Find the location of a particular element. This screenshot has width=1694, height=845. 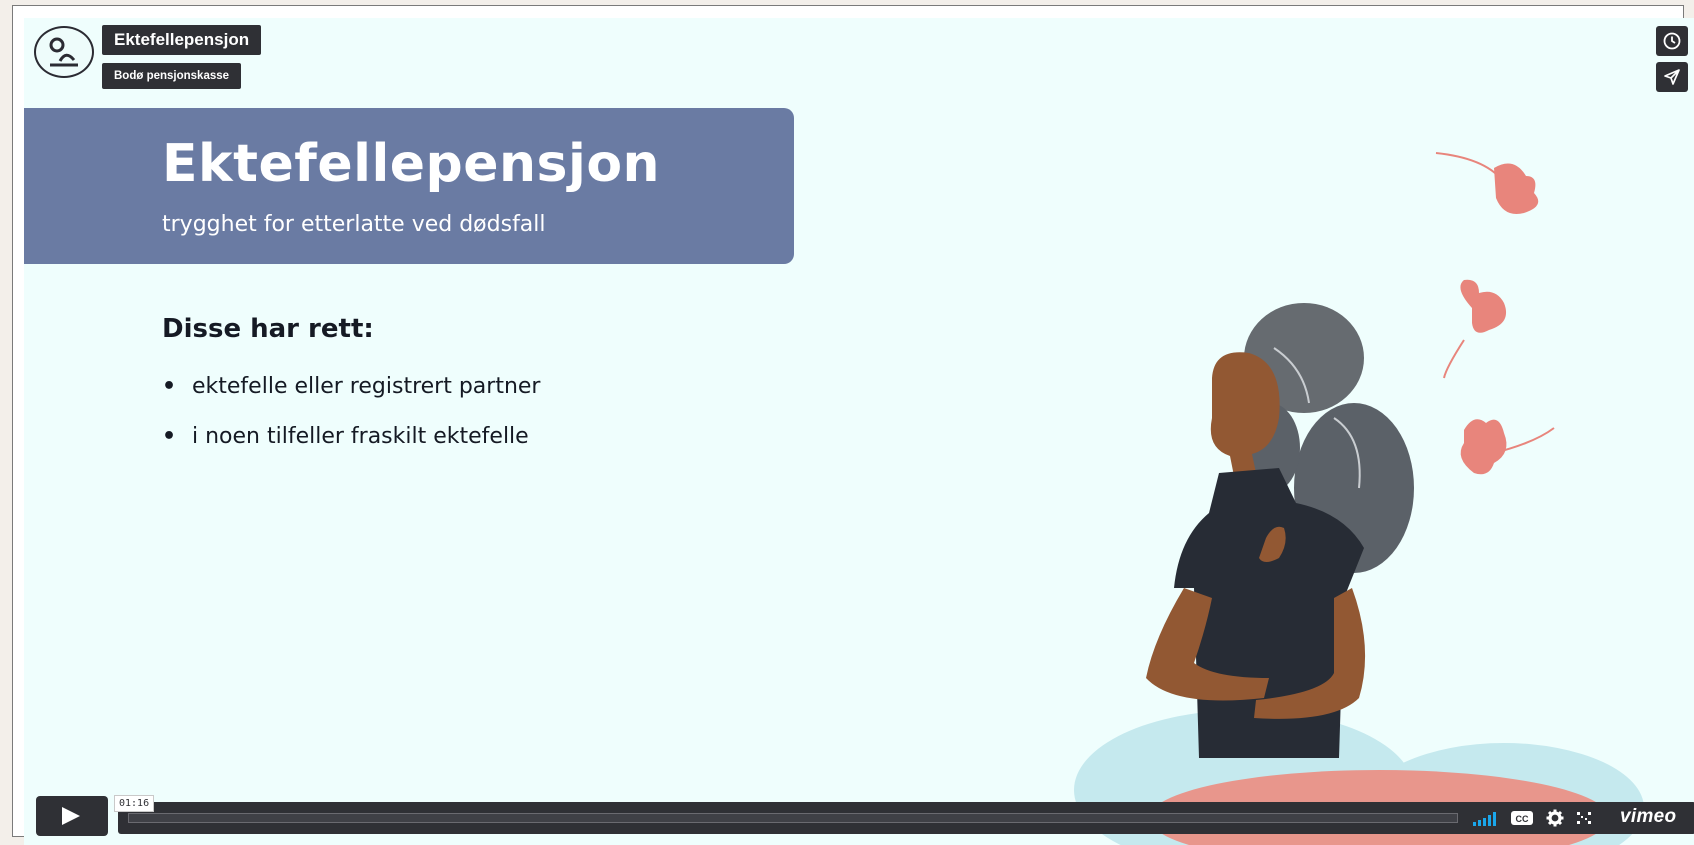

play-icon is located at coordinates (71, 816).